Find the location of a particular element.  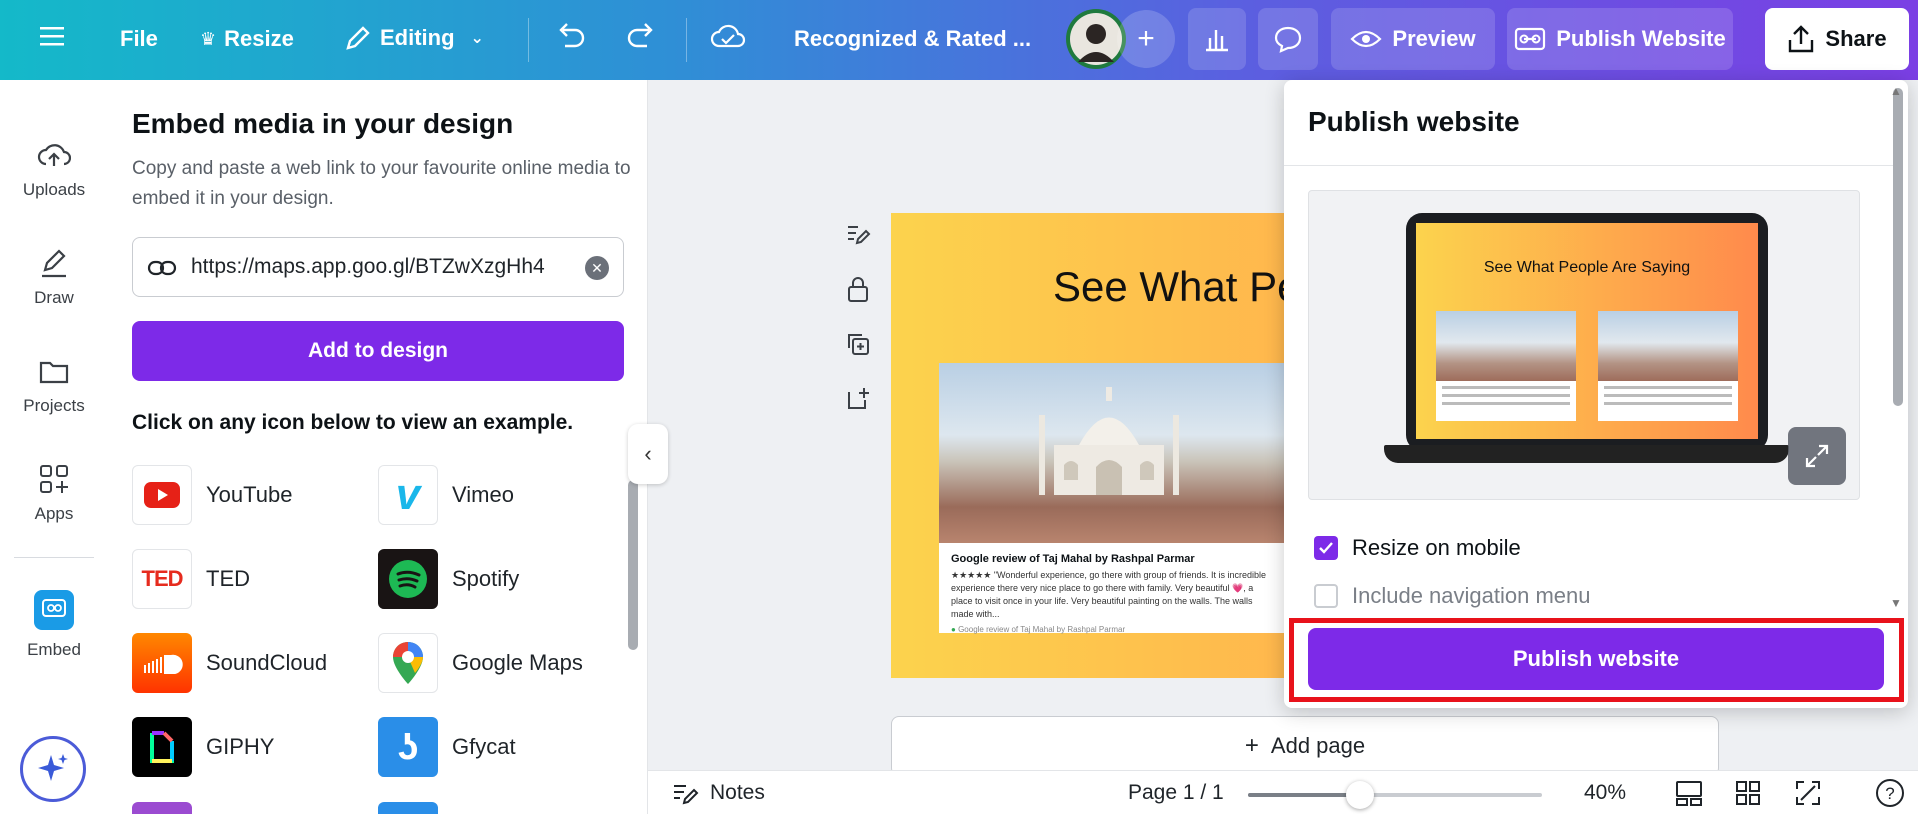

popup-scrollbar is located at coordinates (1898, 247).